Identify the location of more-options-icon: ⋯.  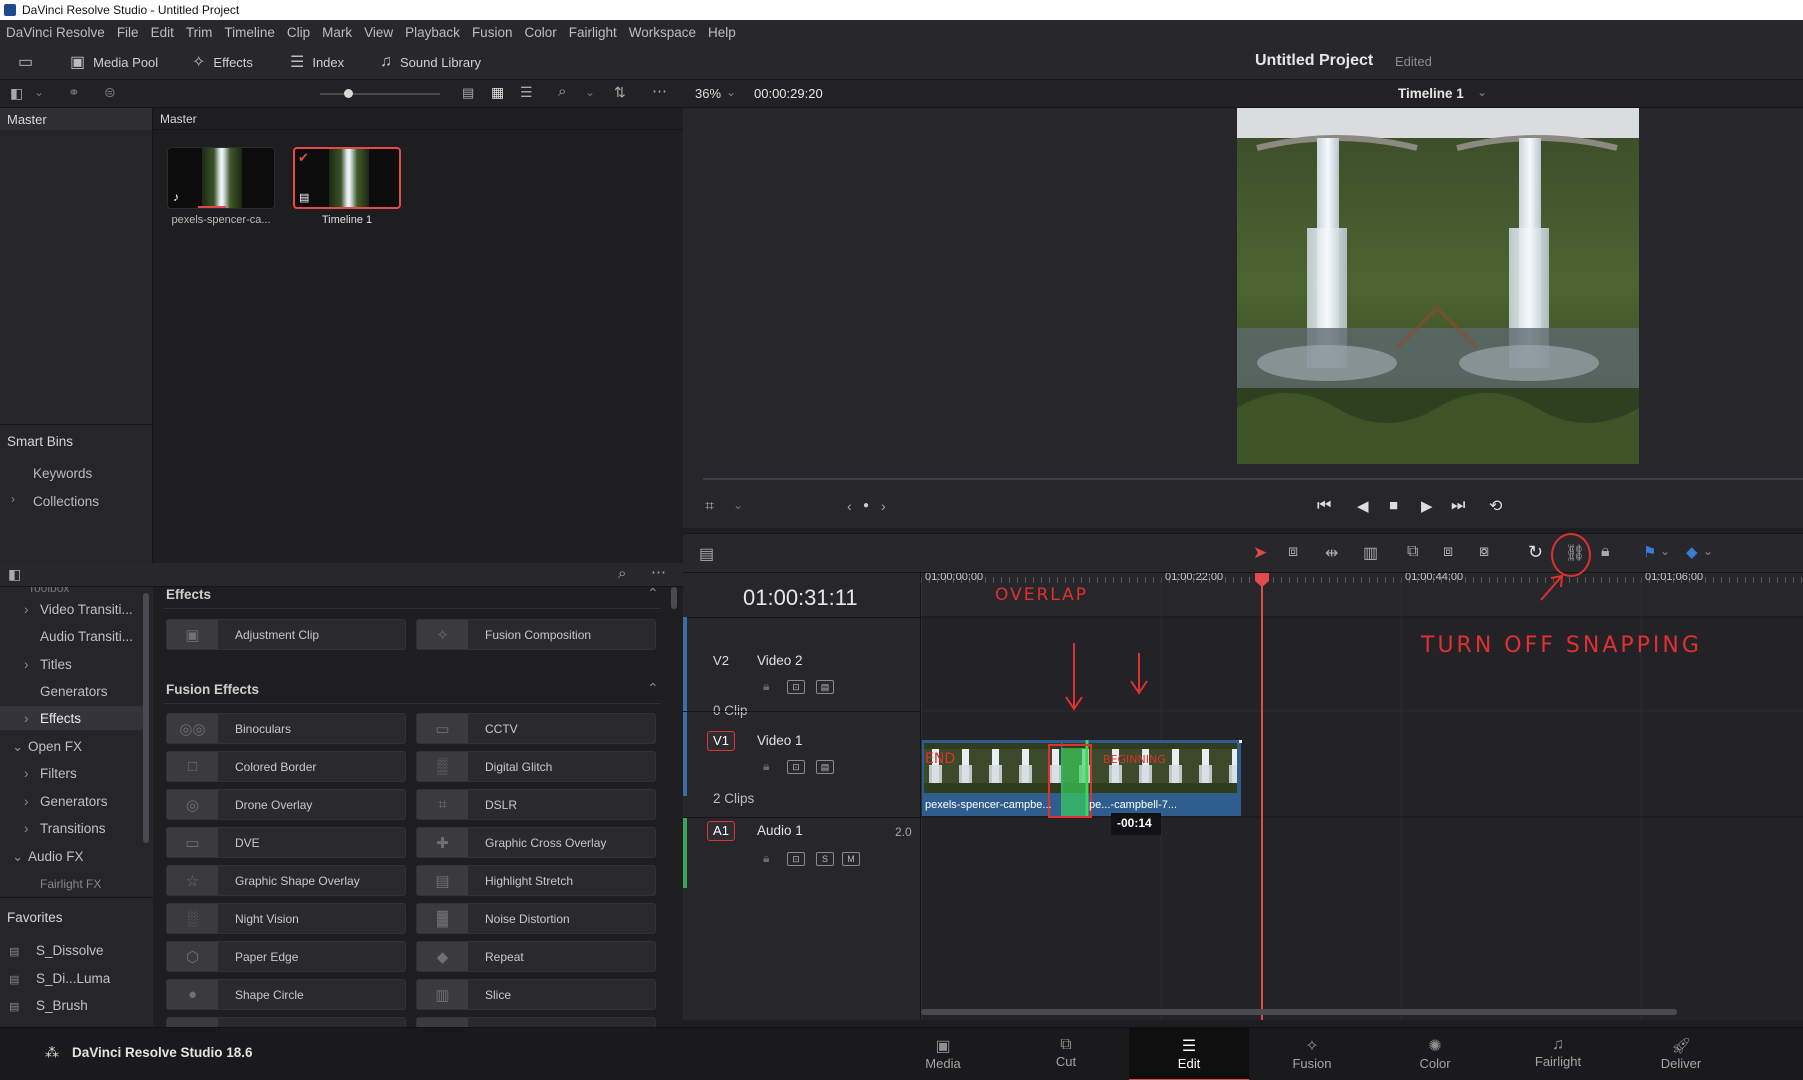
(659, 91).